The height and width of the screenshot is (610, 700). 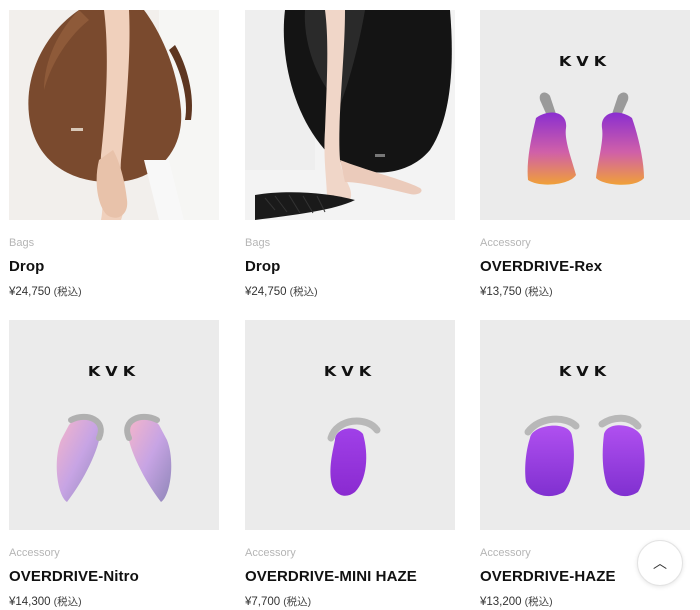 I want to click on chevron-up-icon: ︿, so click(x=660, y=563).